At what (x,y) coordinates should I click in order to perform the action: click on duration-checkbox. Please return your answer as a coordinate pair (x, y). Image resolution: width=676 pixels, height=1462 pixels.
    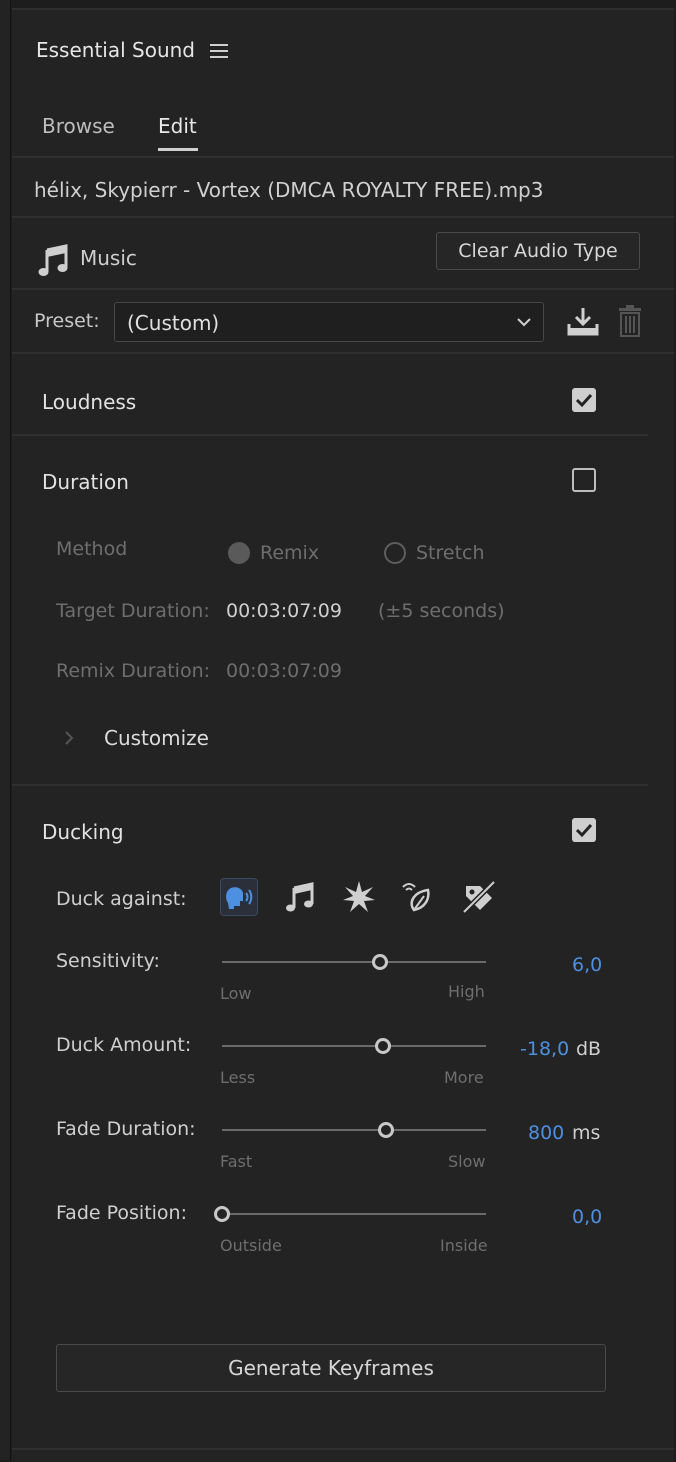
    Looking at the image, I should click on (584, 480).